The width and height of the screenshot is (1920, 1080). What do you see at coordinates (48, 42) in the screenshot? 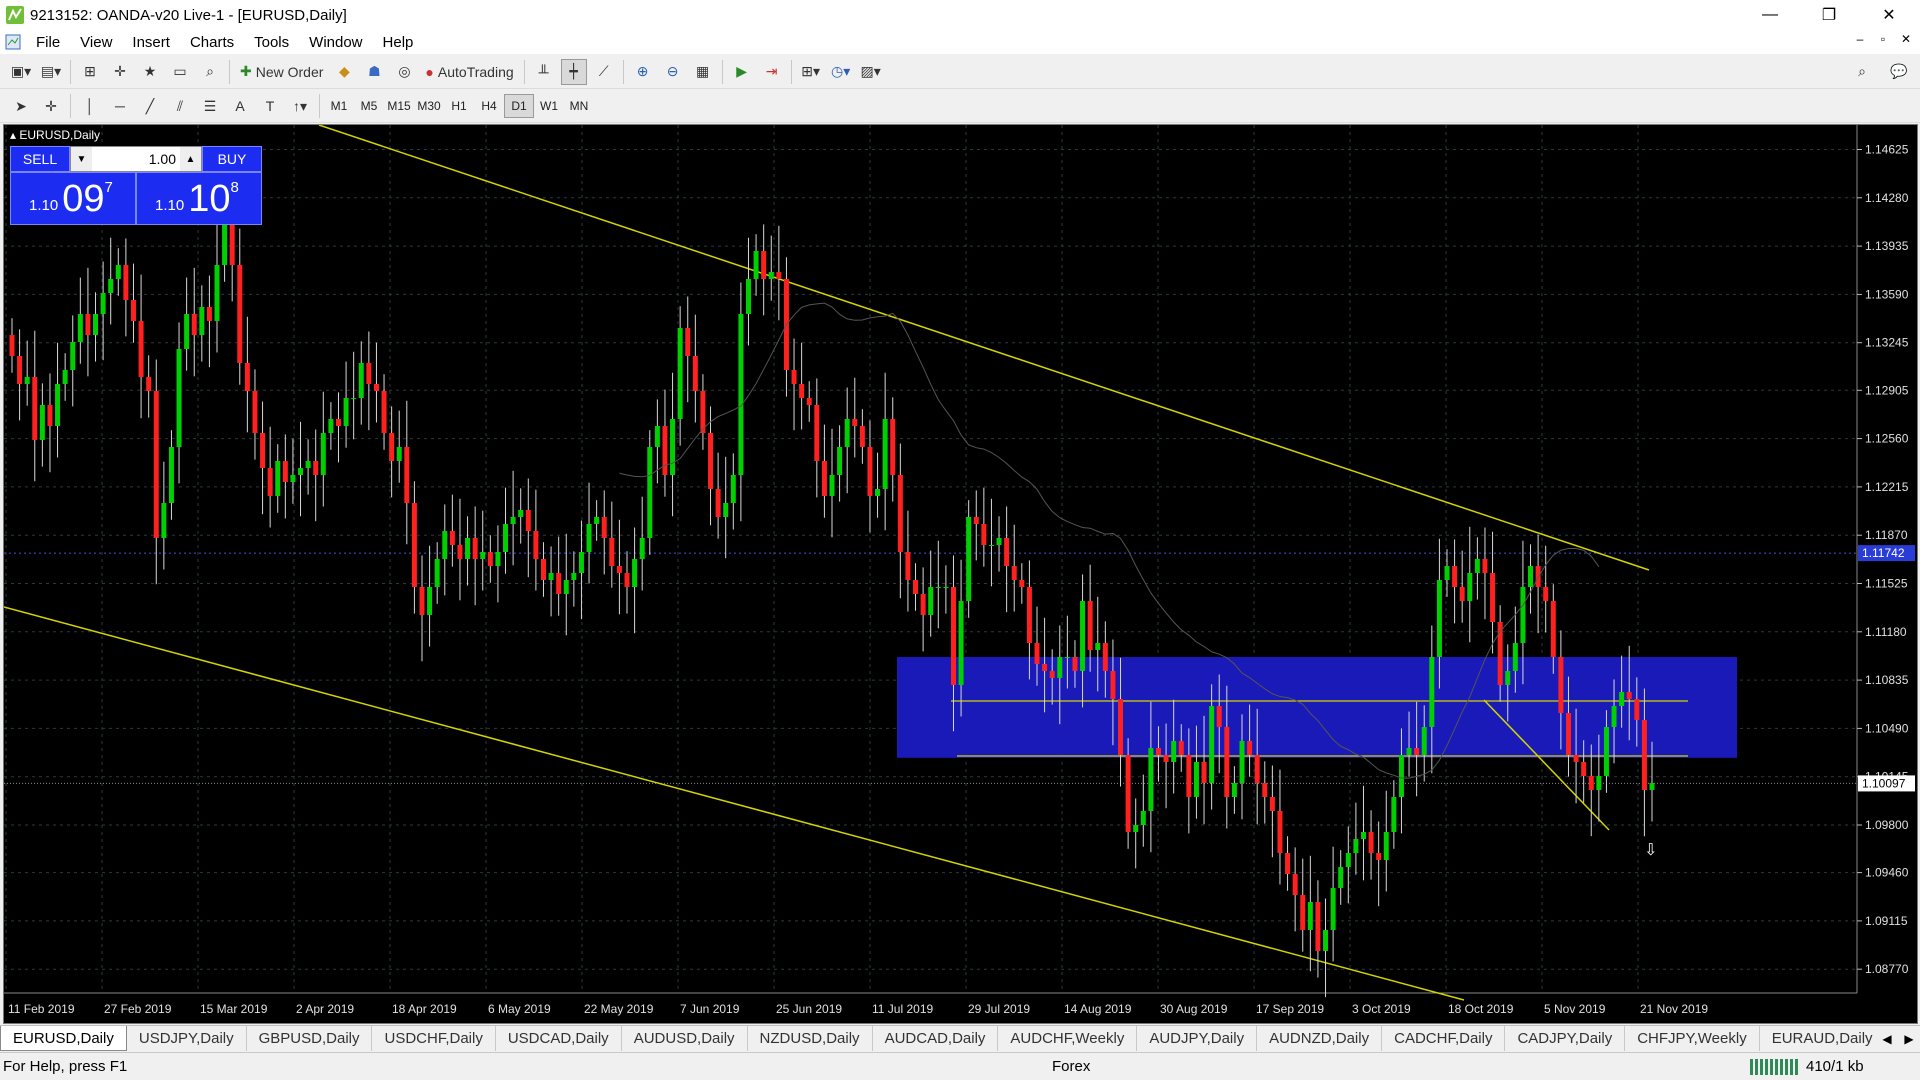
I see `menu-file: File` at bounding box center [48, 42].